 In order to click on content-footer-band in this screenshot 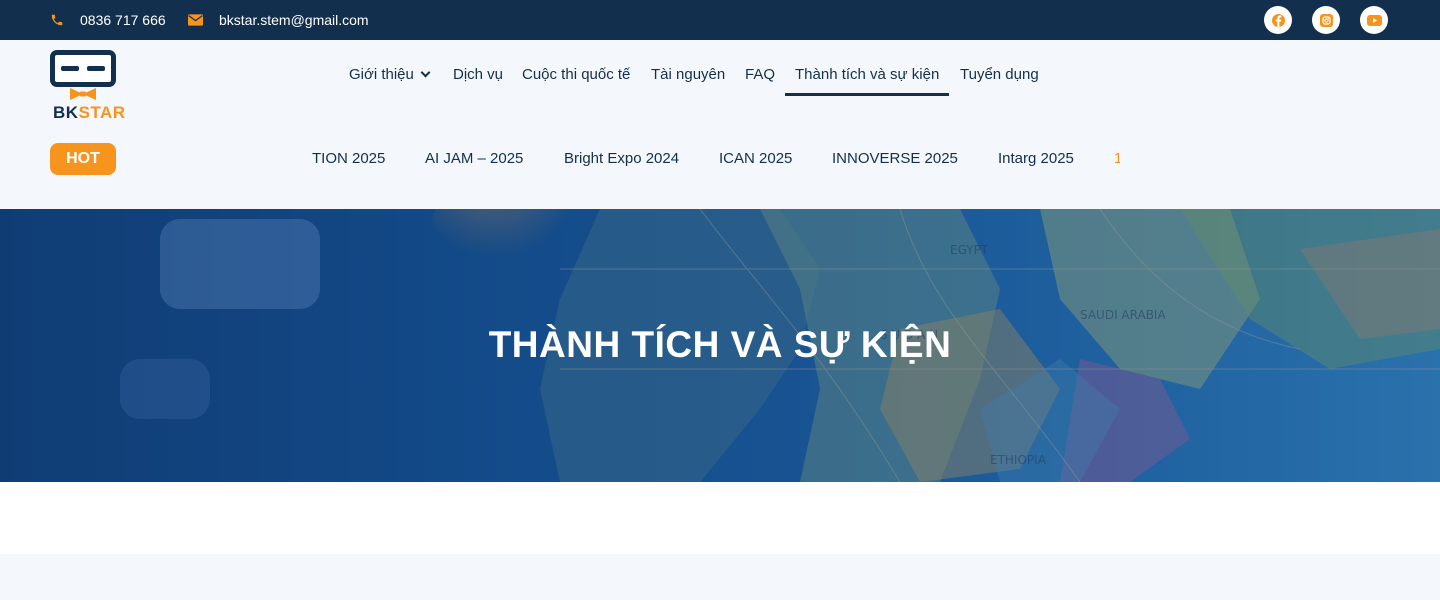, I will do `click(720, 577)`.